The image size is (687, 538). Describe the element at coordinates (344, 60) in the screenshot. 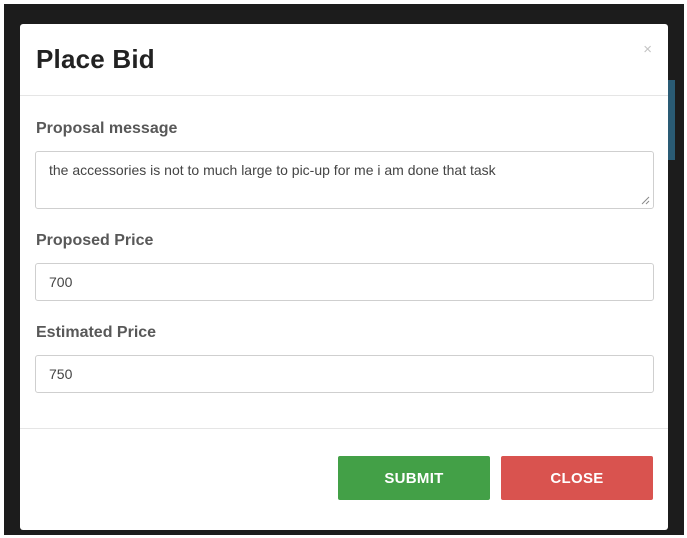

I see `modal-header: Place Bid ×` at that location.